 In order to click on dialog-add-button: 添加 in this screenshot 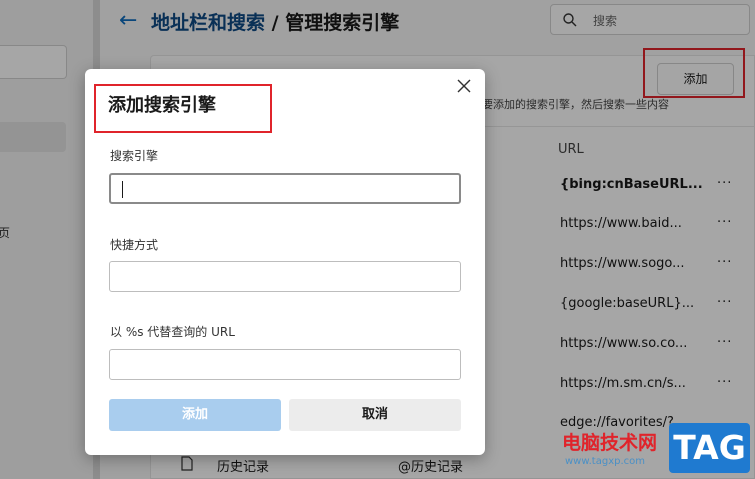, I will do `click(195, 415)`.